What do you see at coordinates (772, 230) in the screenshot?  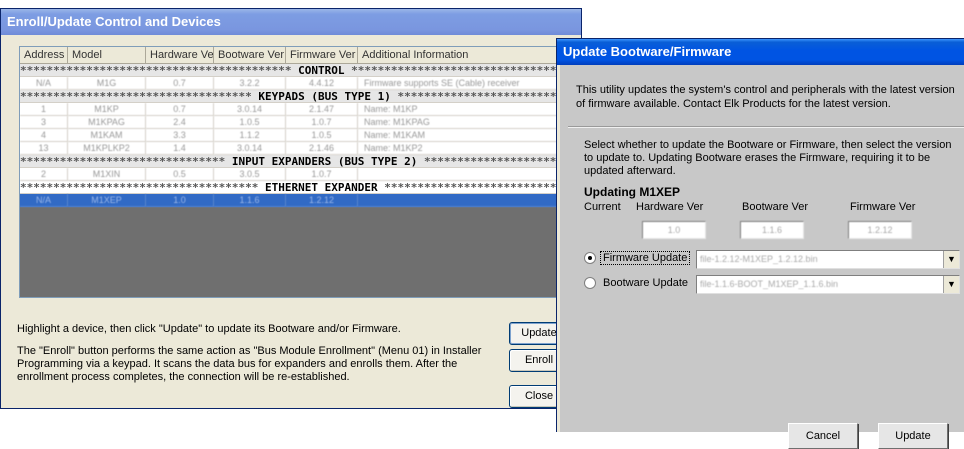 I see `bootware-ver-field: 1.1.6` at bounding box center [772, 230].